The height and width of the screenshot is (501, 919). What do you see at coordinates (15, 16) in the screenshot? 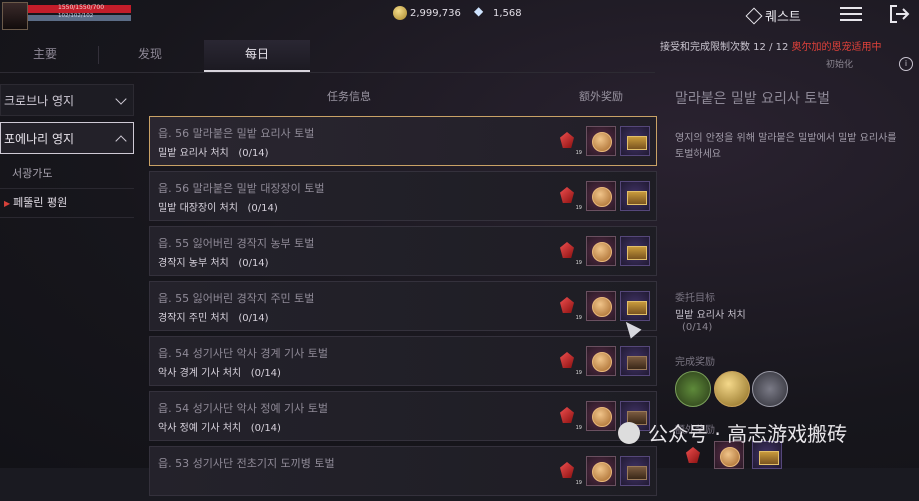
I see `player-avatar` at bounding box center [15, 16].